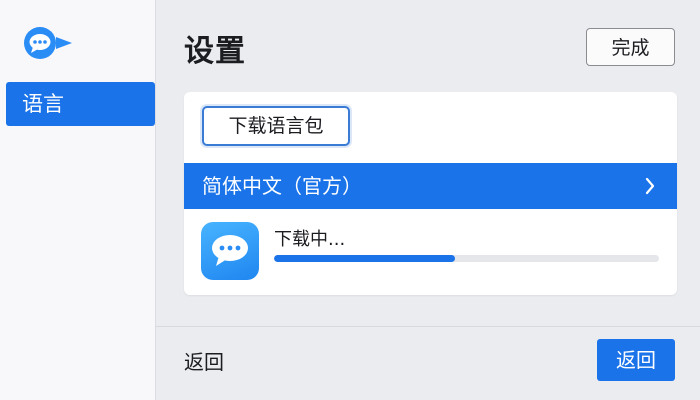 Image resolution: width=700 pixels, height=400 pixels. What do you see at coordinates (204, 360) in the screenshot?
I see `back-link: 返回` at bounding box center [204, 360].